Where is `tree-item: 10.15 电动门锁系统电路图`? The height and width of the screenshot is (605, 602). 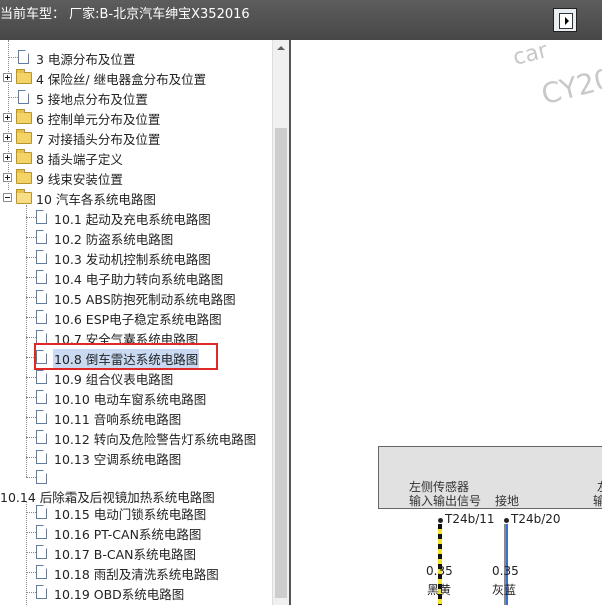 tree-item: 10.15 电动门锁系统电路图 is located at coordinates (135, 512).